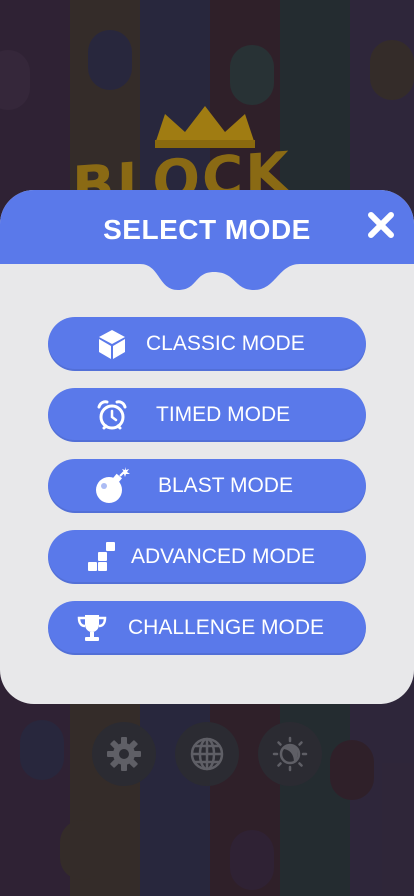 This screenshot has width=414, height=896. Describe the element at coordinates (112, 344) in the screenshot. I see `cube-icon` at that location.